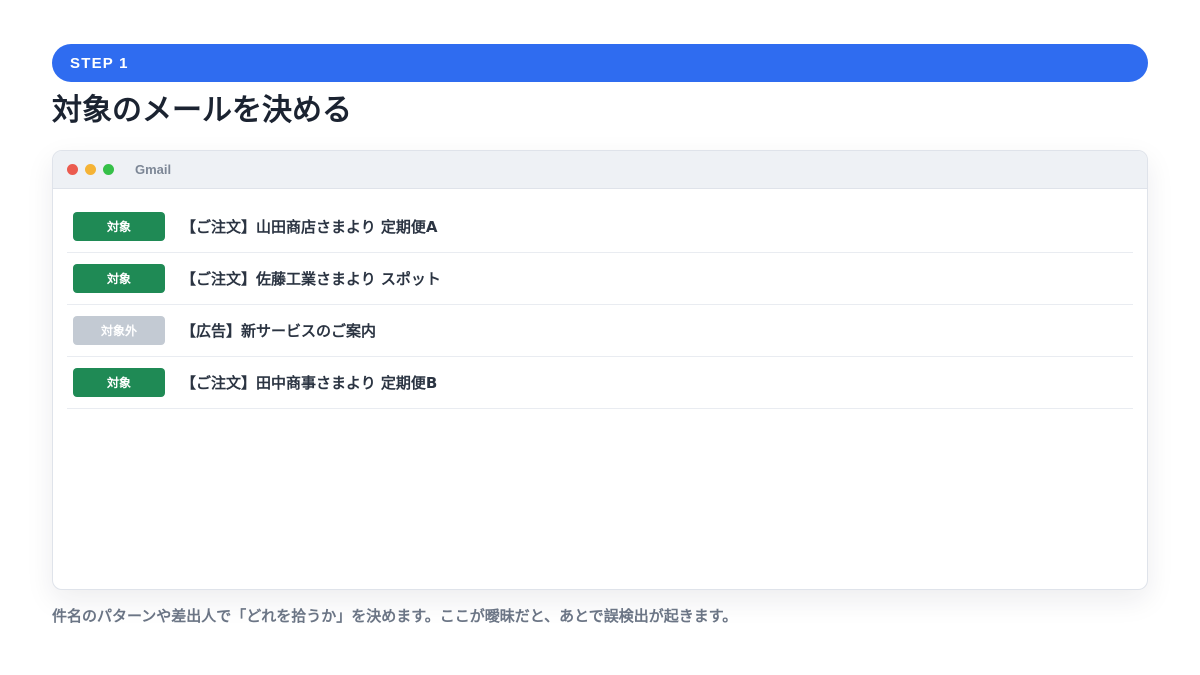  Describe the element at coordinates (600, 383) in the screenshot. I see `mail-row: 対象 【ご注文】田中商事さまより 定期便B` at that location.